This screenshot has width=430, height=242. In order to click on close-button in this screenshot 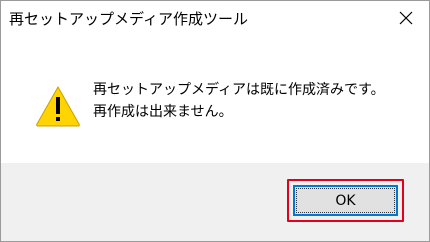, I will do `click(406, 18)`.